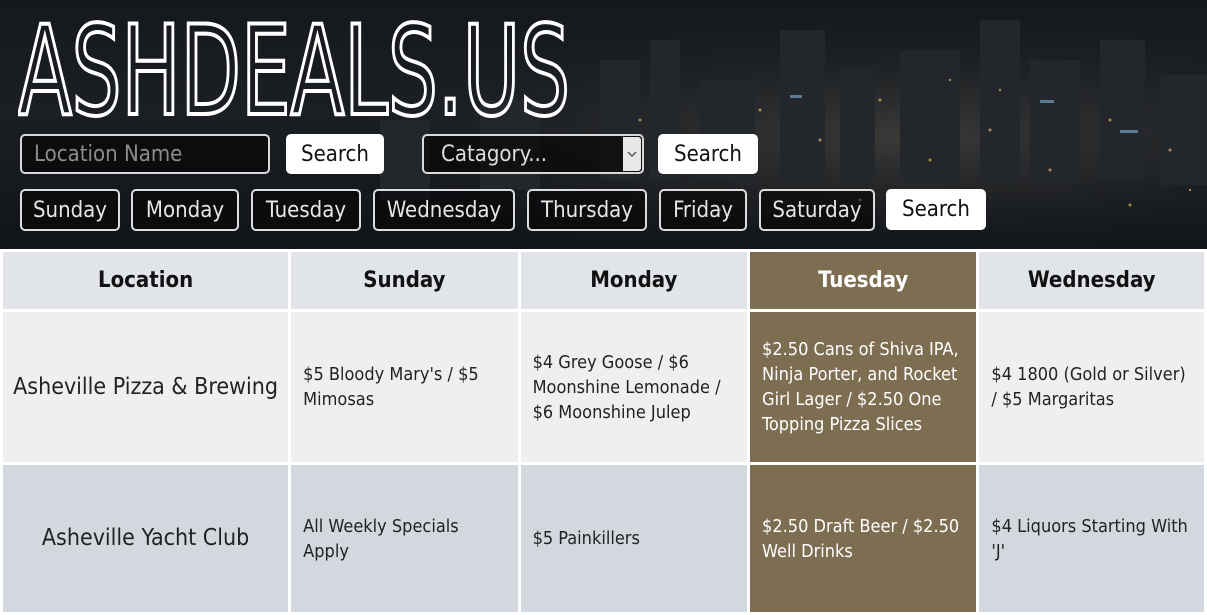  What do you see at coordinates (306, 210) in the screenshot?
I see `day-button-tuesday: Tuesday` at bounding box center [306, 210].